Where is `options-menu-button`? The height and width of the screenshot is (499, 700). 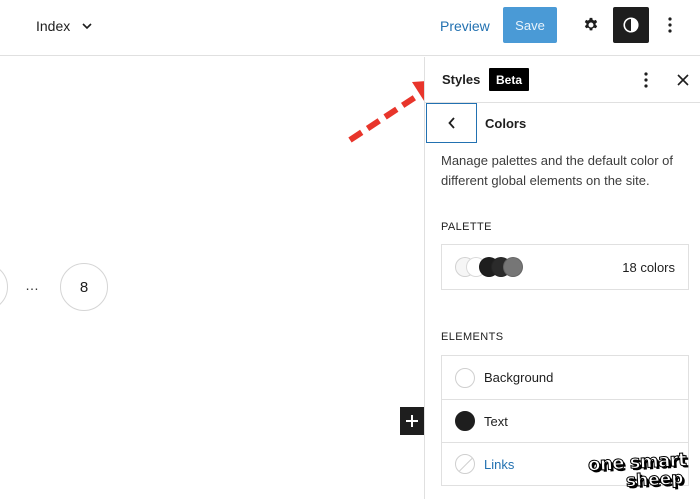 options-menu-button is located at coordinates (670, 25).